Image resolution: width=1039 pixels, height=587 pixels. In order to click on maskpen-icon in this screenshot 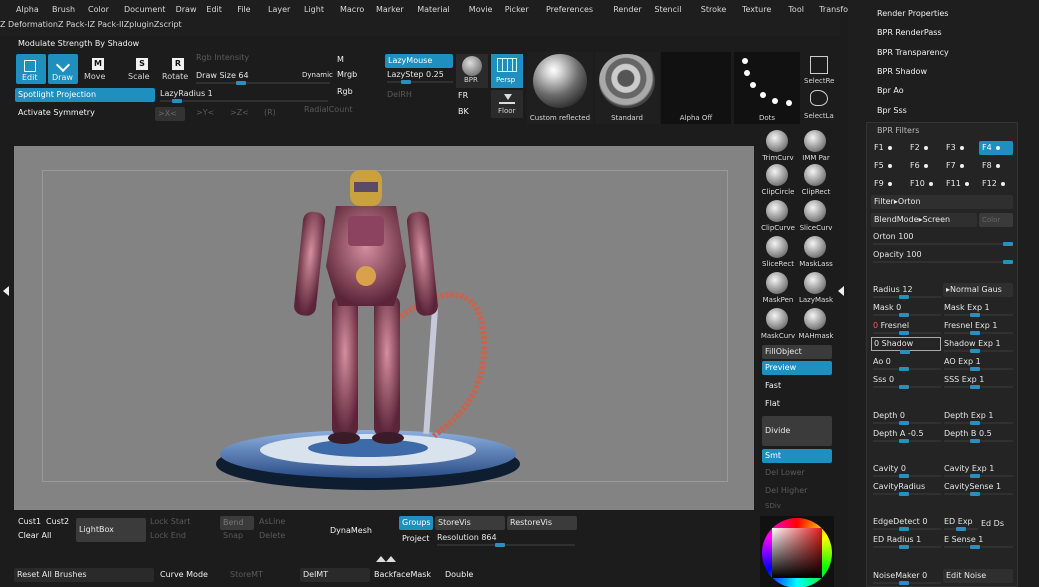, I will do `click(777, 283)`.